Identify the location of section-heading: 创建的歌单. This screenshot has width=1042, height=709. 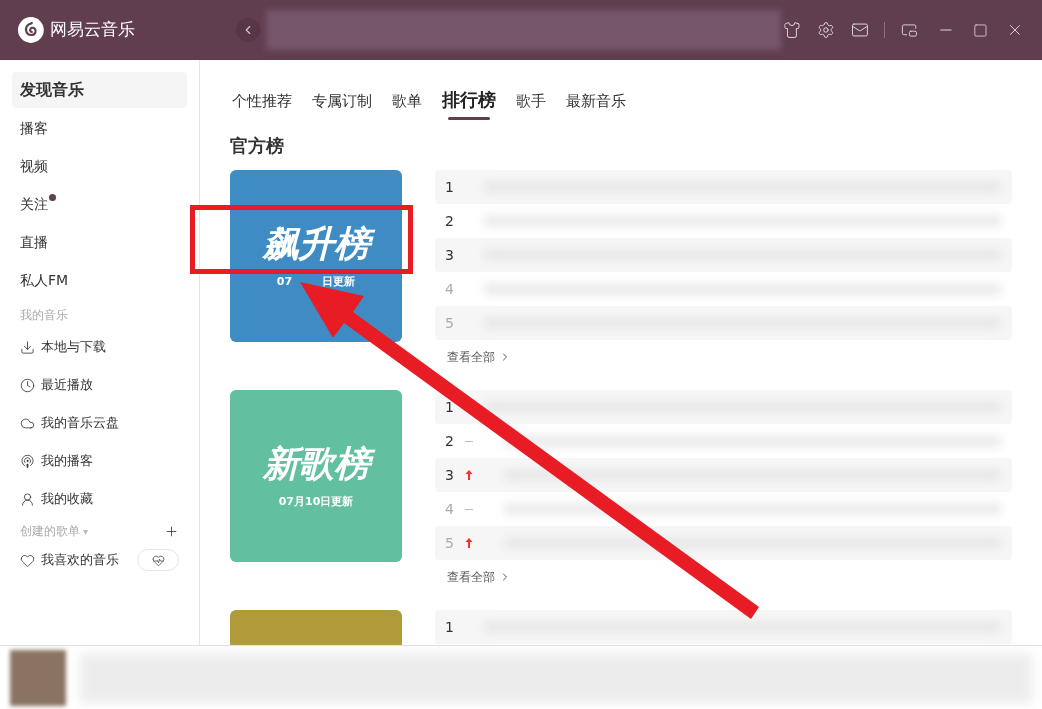
(50, 531).